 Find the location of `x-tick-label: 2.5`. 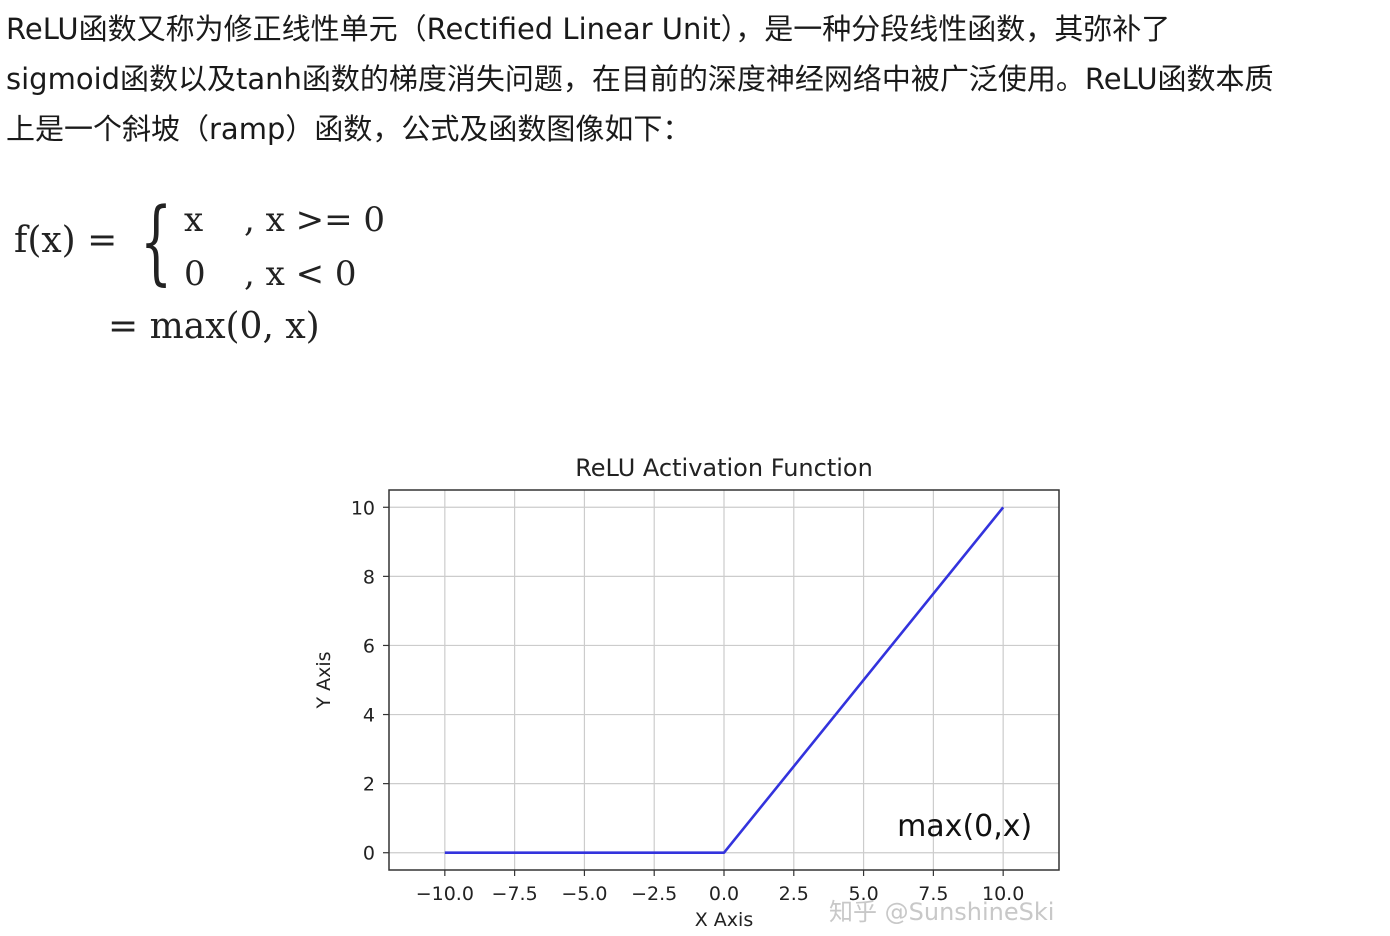

x-tick-label: 2.5 is located at coordinates (794, 894).